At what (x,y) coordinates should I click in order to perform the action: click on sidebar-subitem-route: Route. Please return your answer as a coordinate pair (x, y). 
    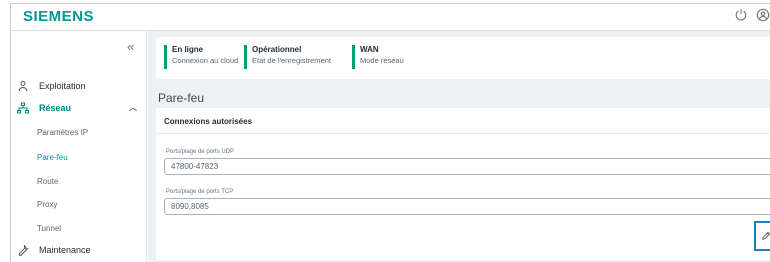
    Looking at the image, I should click on (47, 181).